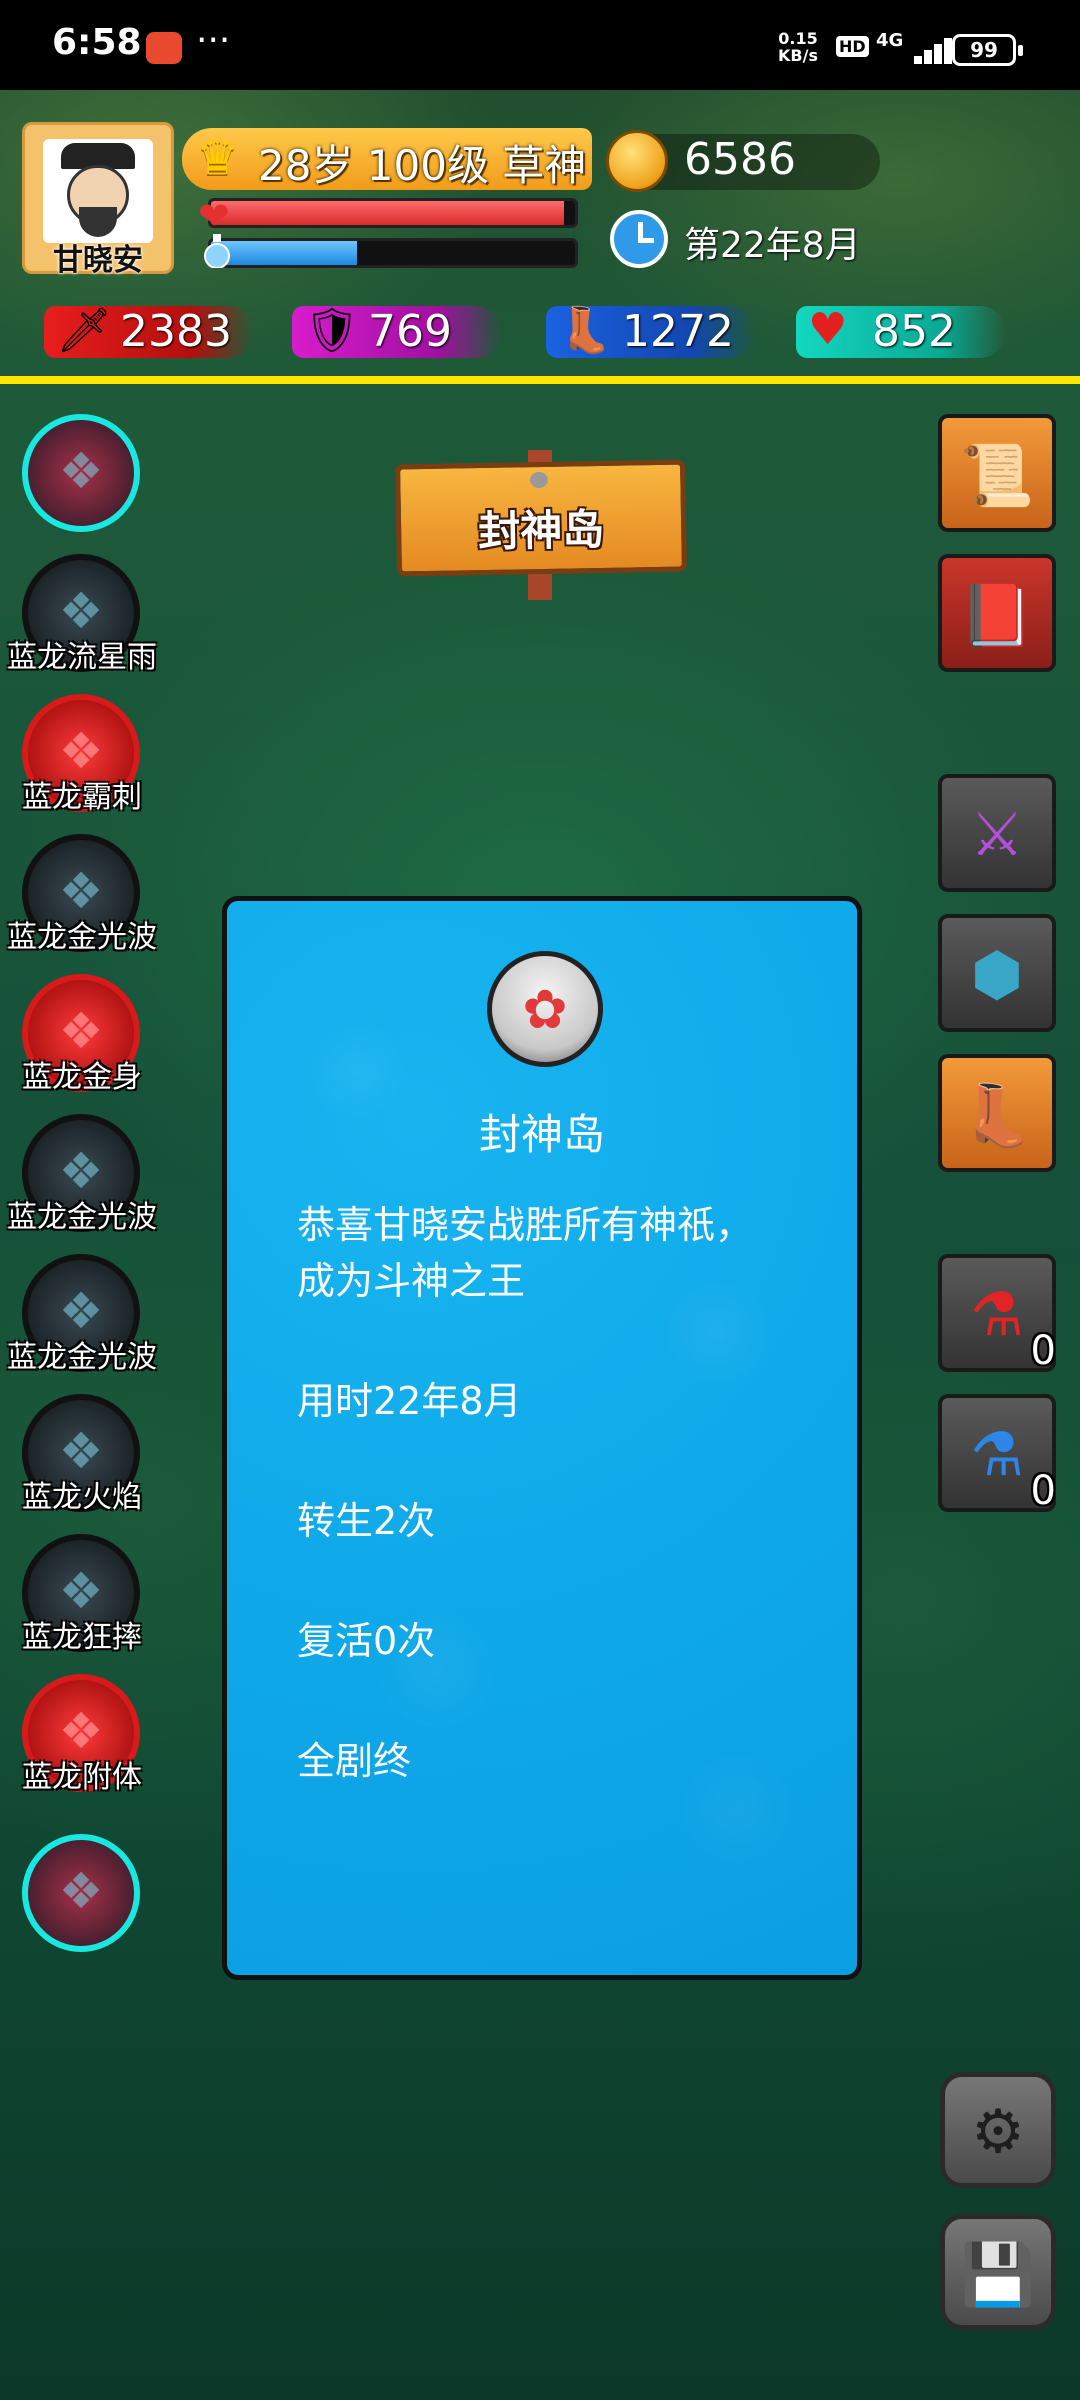  What do you see at coordinates (422, 165) in the screenshot?
I see `player-rank: 28岁 100级 草神` at bounding box center [422, 165].